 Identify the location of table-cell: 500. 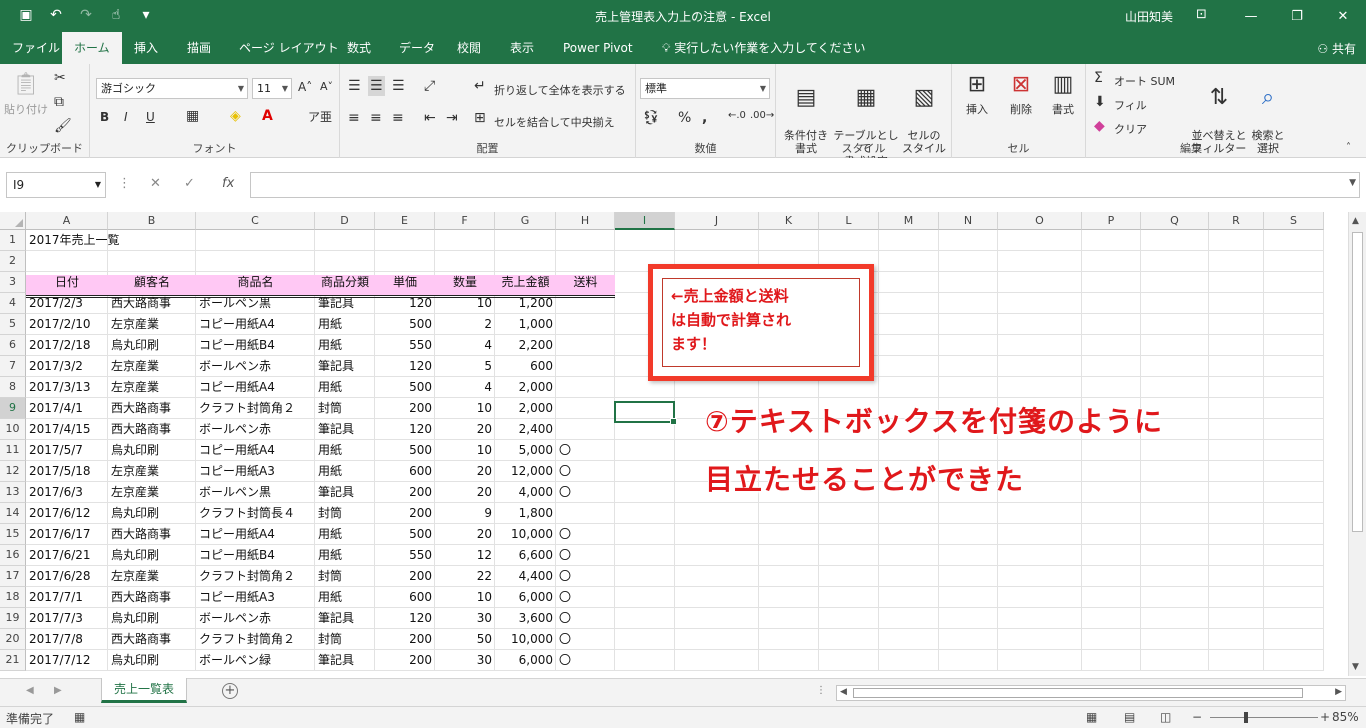
(405, 387).